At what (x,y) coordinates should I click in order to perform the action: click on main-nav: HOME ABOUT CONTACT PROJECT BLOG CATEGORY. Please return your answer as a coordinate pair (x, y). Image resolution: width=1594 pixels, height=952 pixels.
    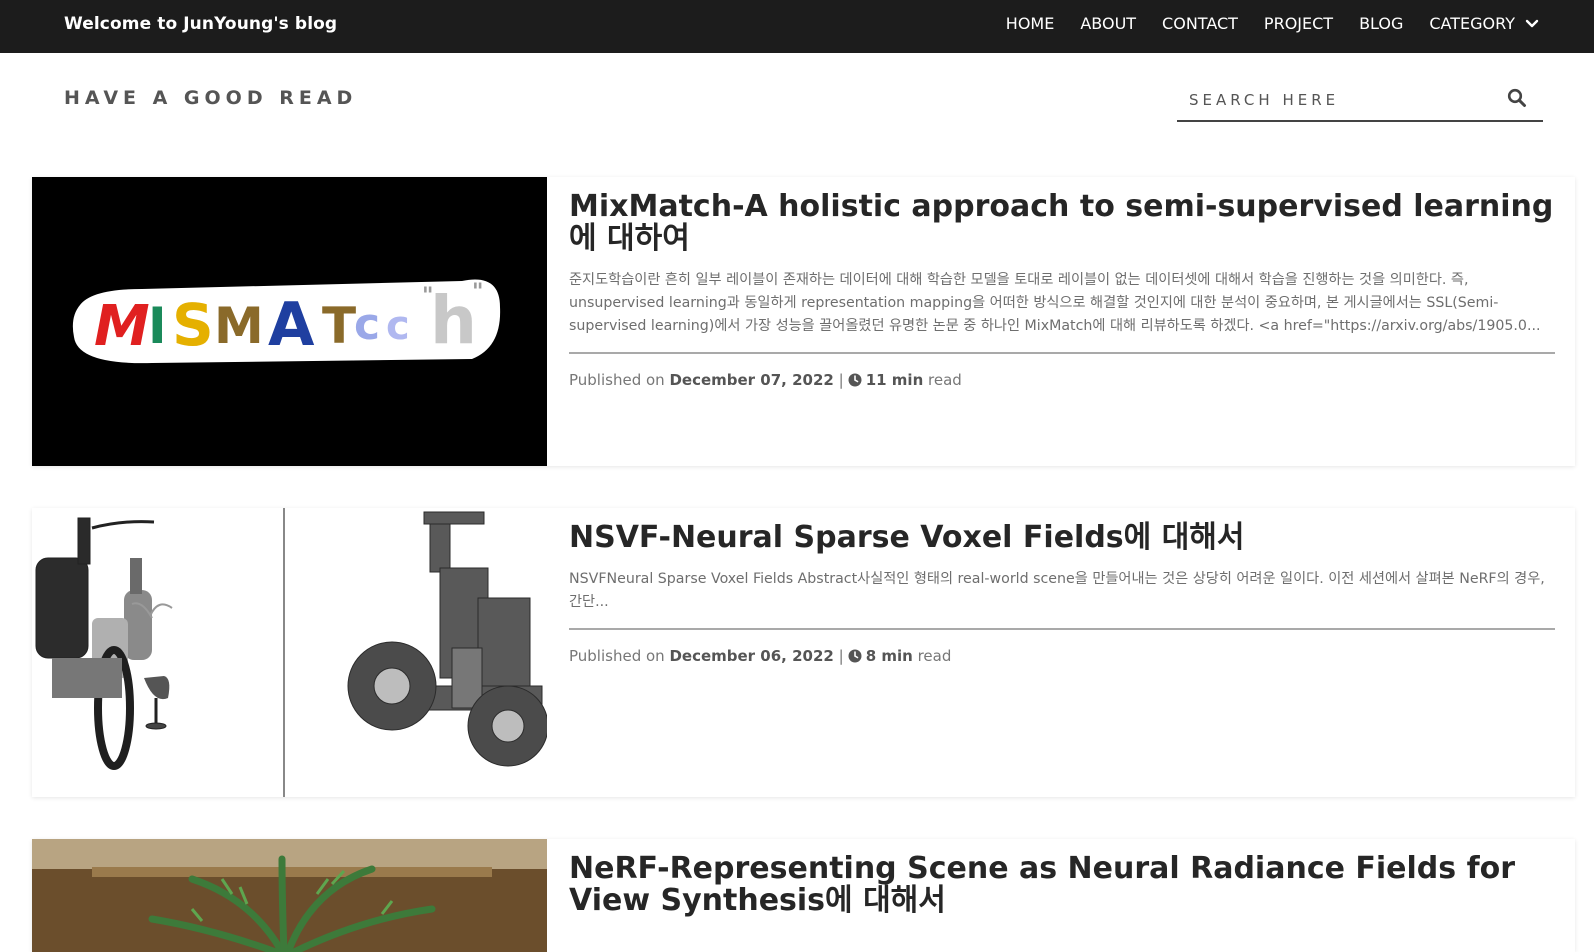
    Looking at the image, I should click on (1260, 23).